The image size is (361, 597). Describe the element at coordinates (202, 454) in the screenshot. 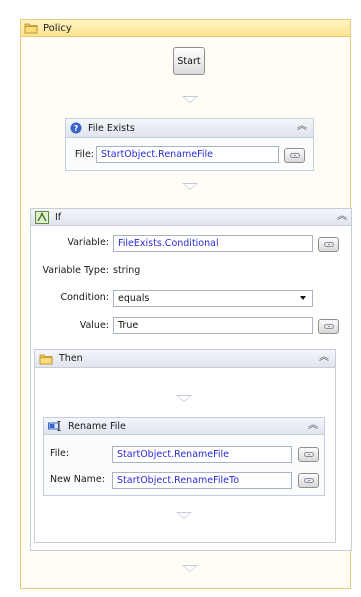

I see `rename-file-file-field: StartObject.RenameFile` at that location.